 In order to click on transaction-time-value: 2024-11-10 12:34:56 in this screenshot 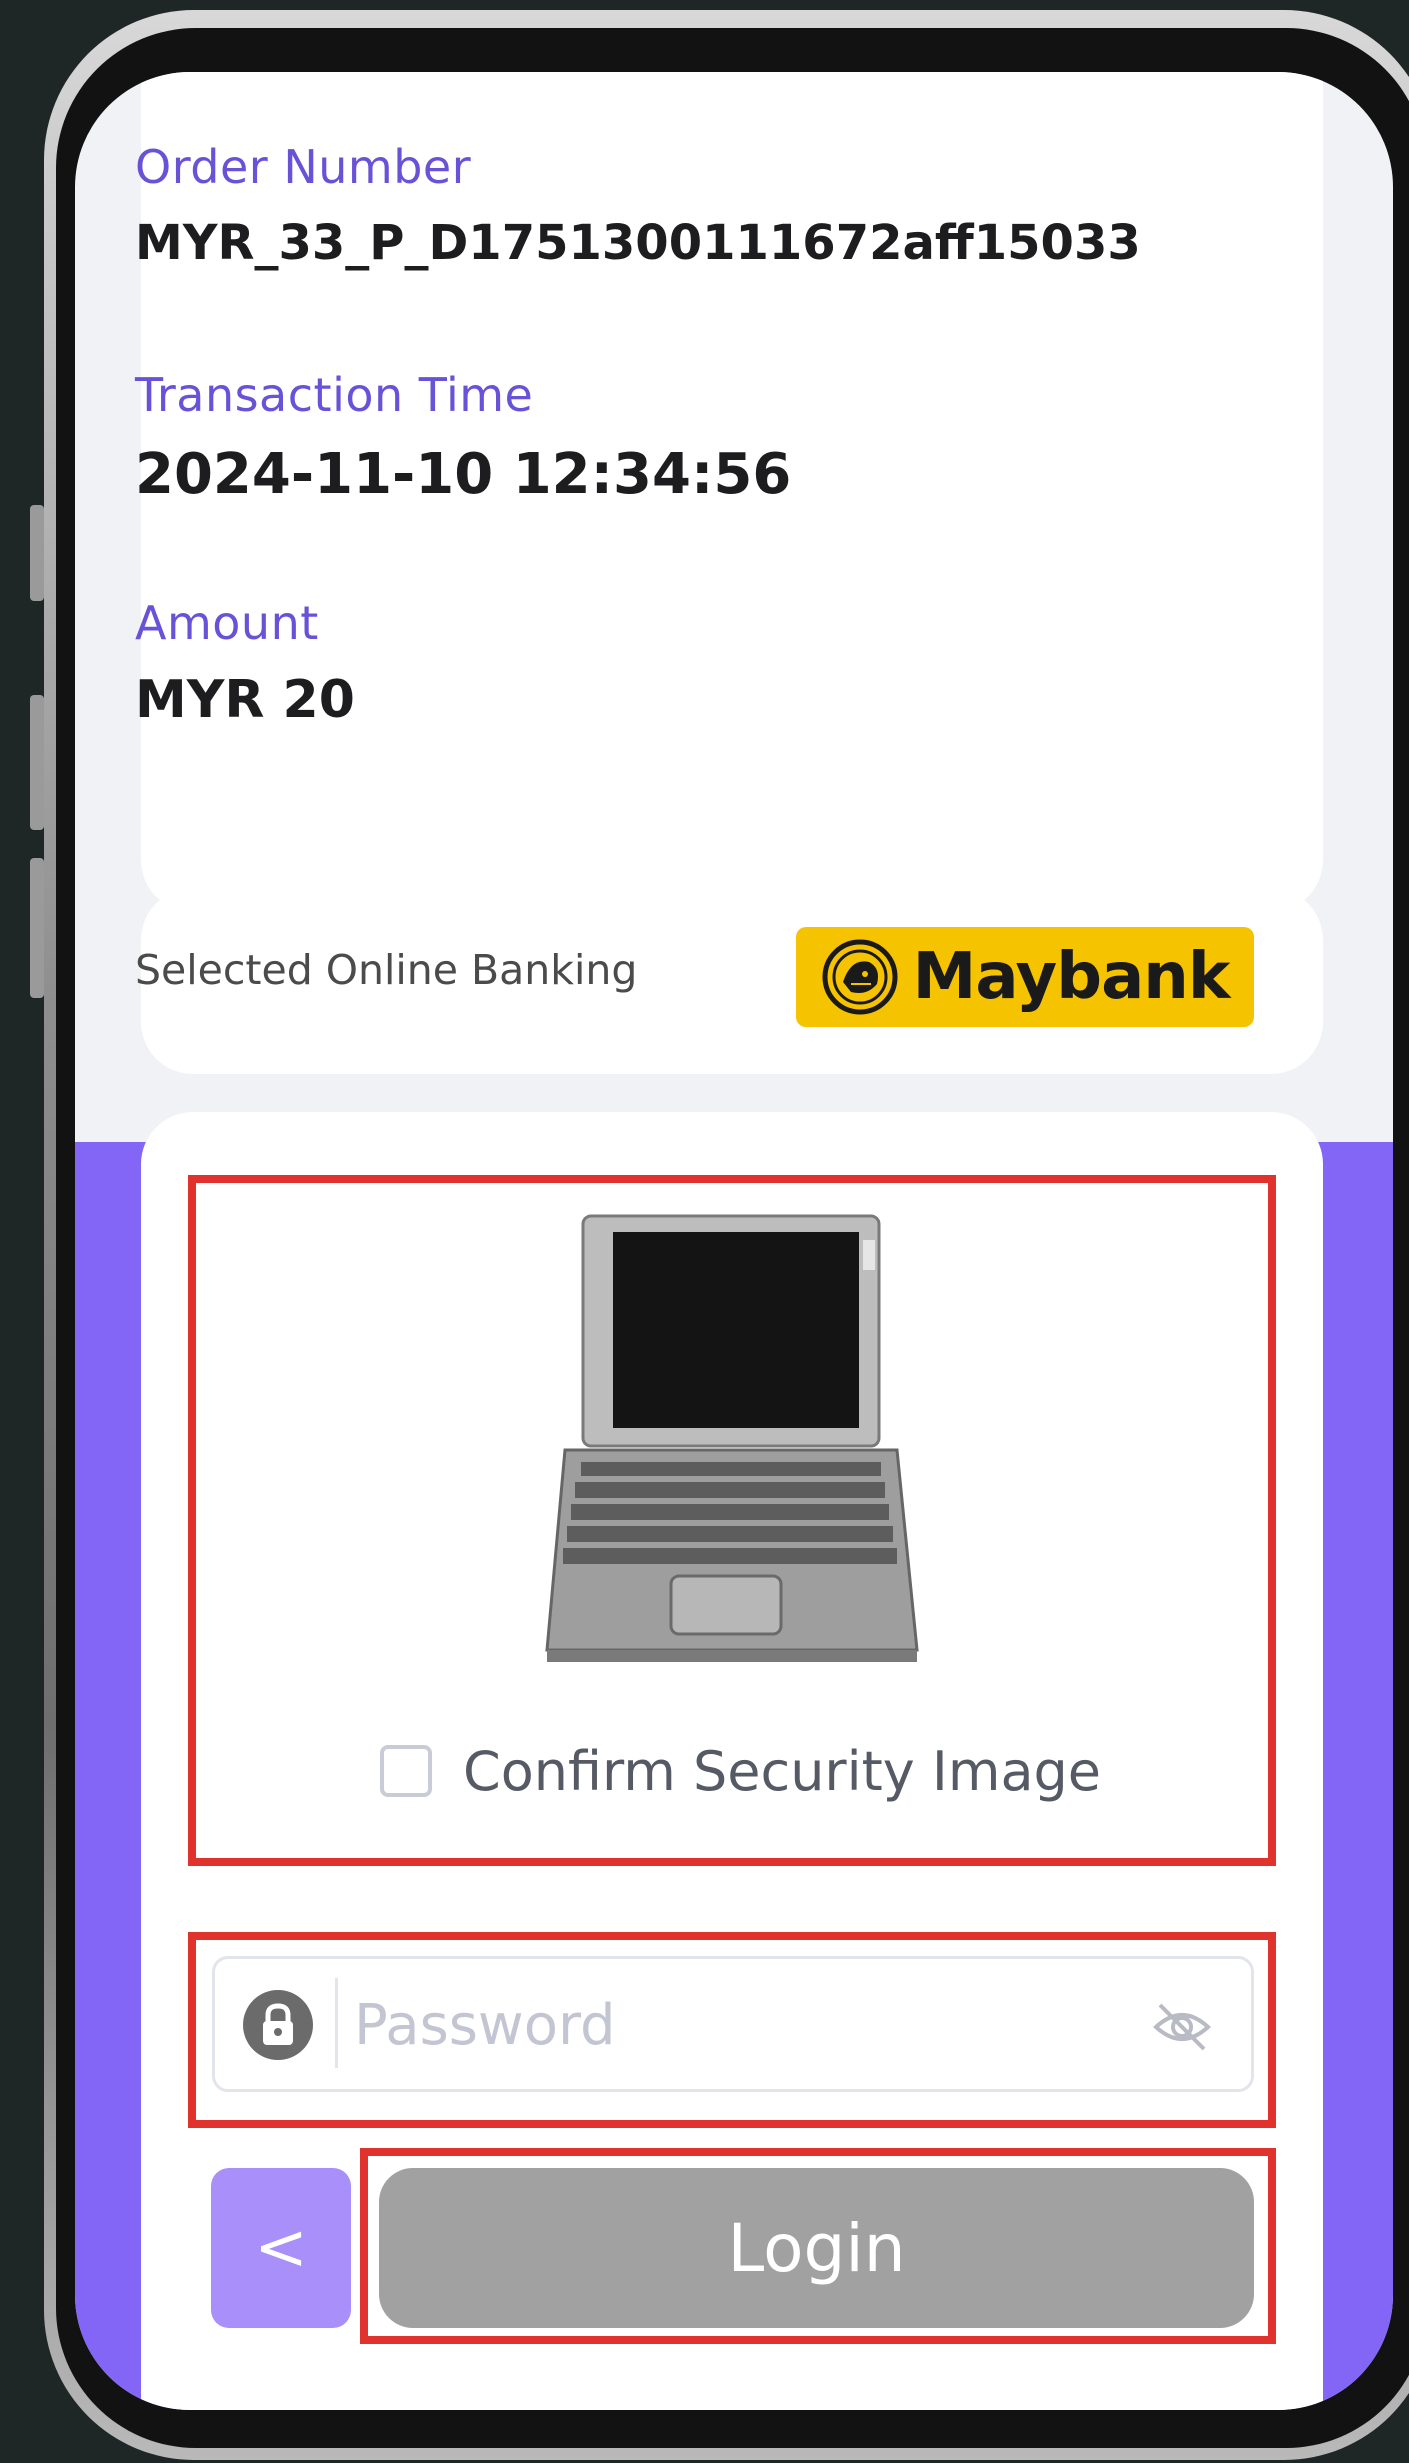, I will do `click(463, 474)`.